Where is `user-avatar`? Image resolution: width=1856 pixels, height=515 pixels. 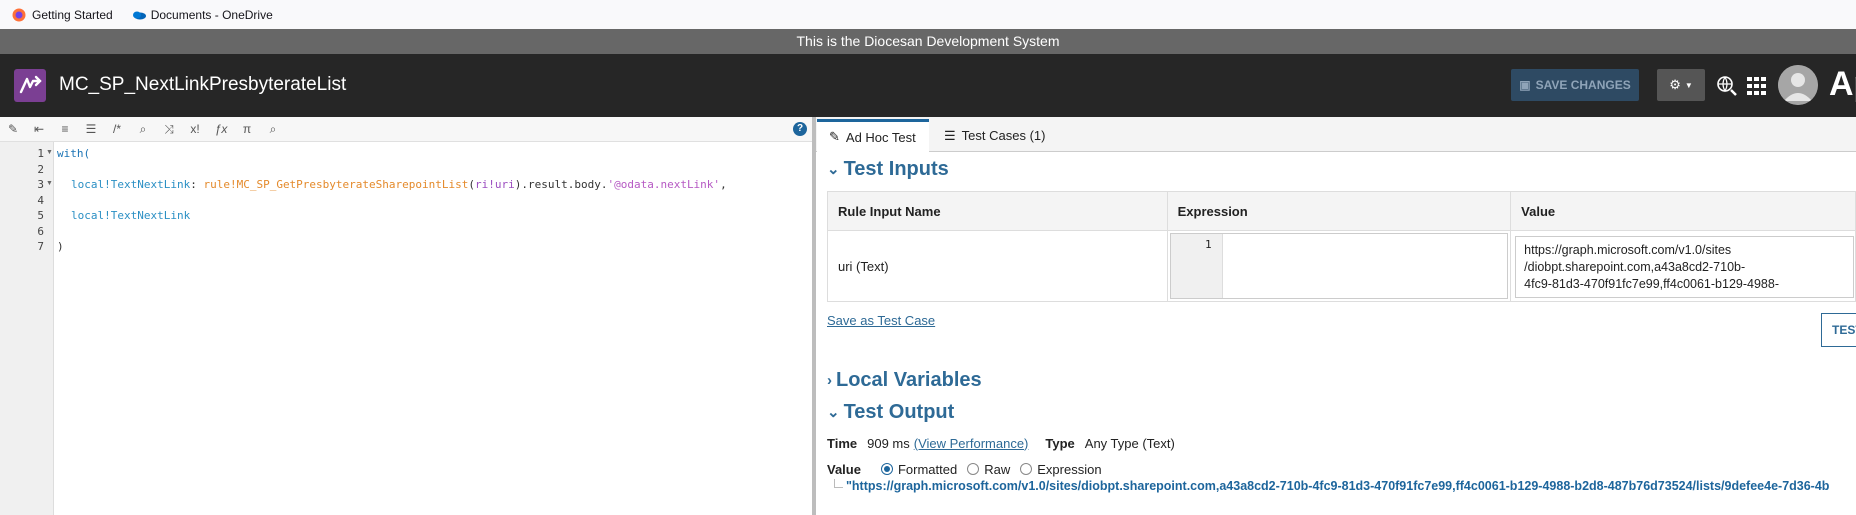
user-avatar is located at coordinates (1798, 85).